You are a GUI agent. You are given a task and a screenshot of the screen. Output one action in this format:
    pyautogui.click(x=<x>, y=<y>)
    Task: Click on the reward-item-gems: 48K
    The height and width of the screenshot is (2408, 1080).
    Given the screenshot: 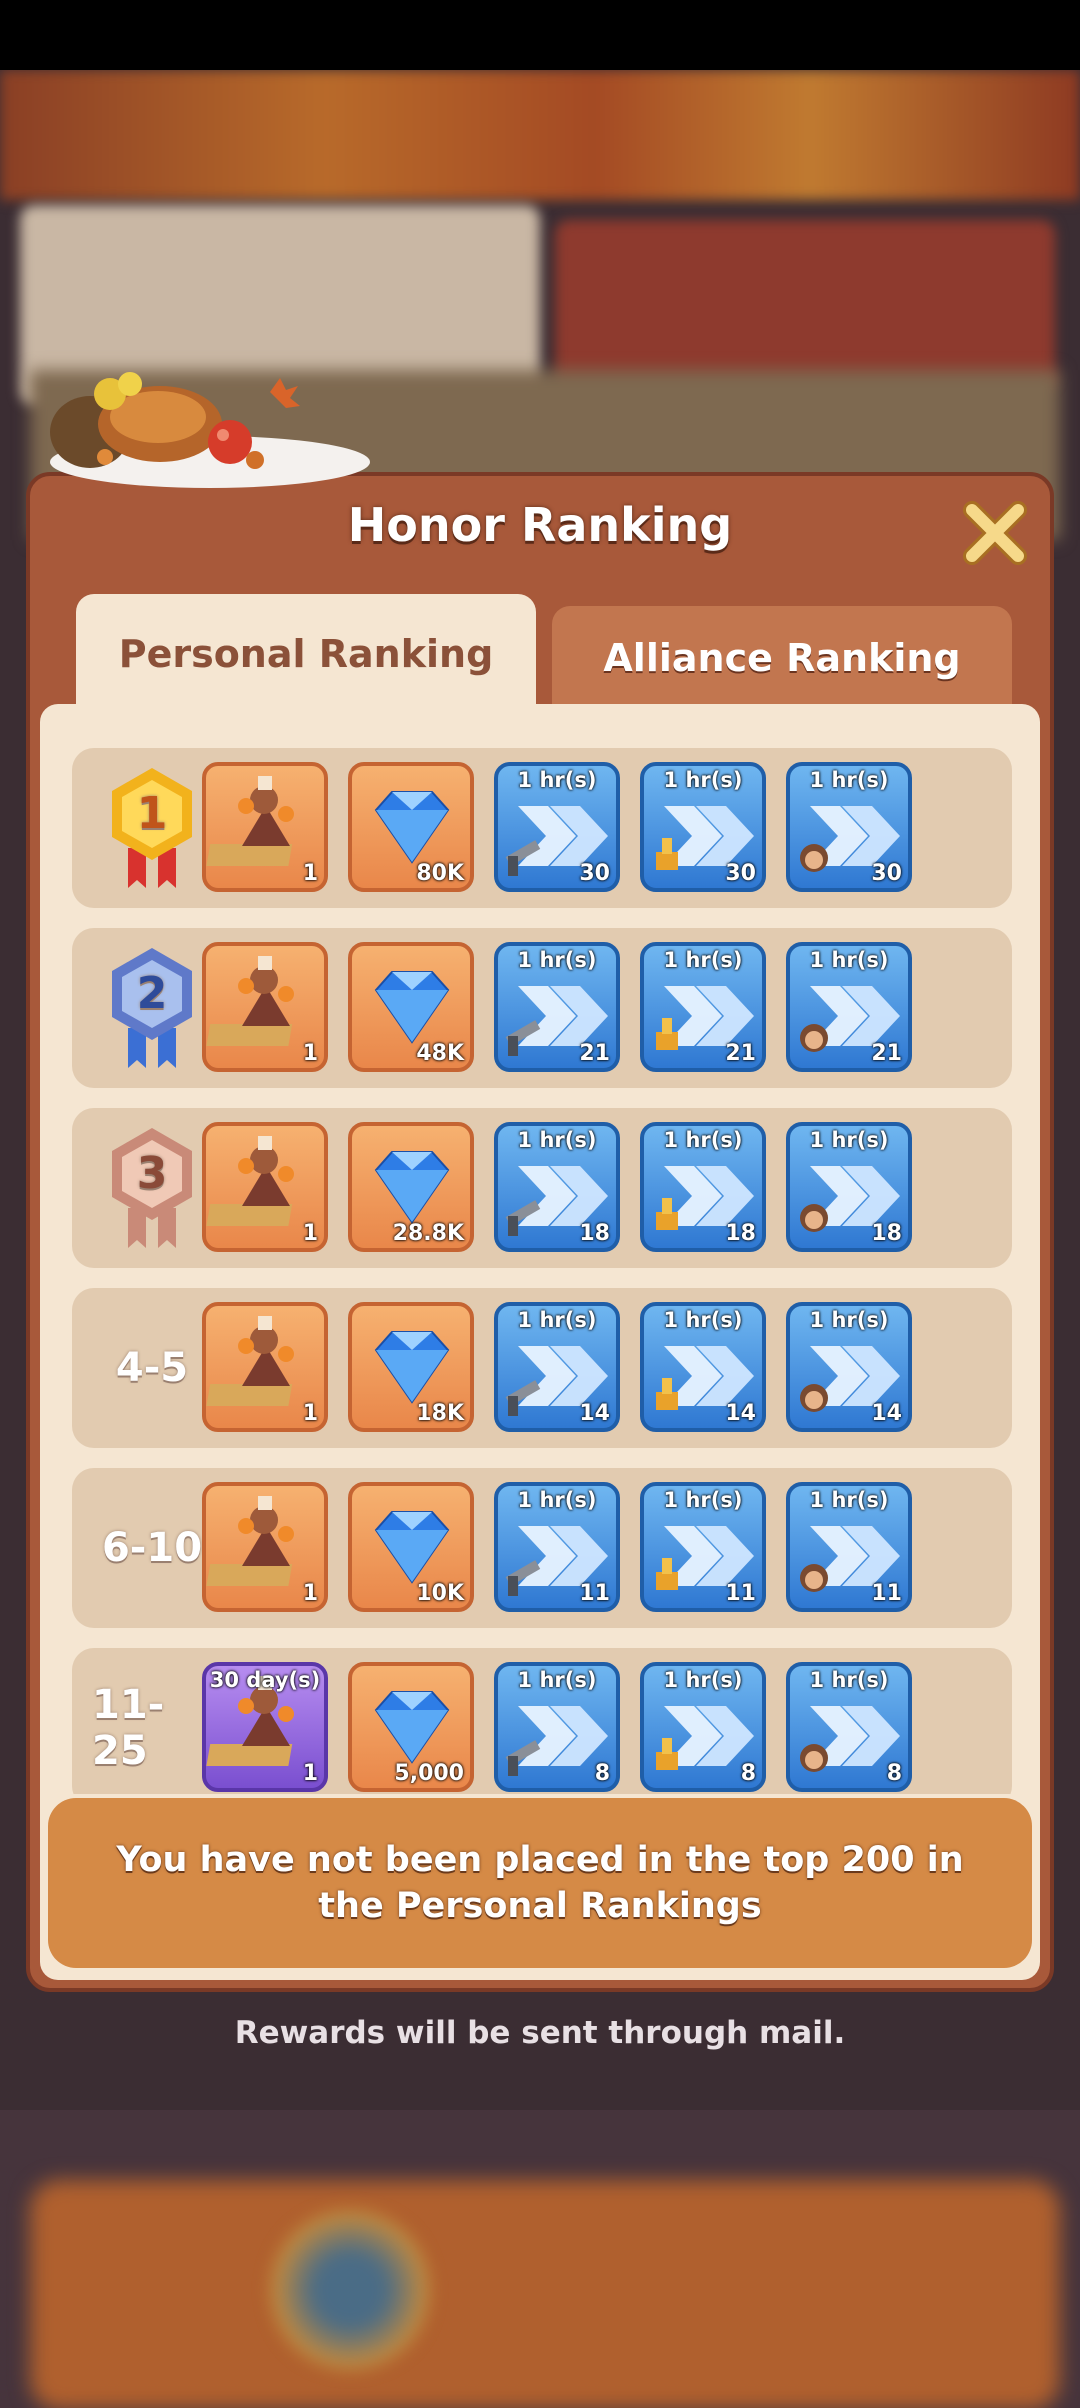 What is the action you would take?
    pyautogui.click(x=411, y=1007)
    